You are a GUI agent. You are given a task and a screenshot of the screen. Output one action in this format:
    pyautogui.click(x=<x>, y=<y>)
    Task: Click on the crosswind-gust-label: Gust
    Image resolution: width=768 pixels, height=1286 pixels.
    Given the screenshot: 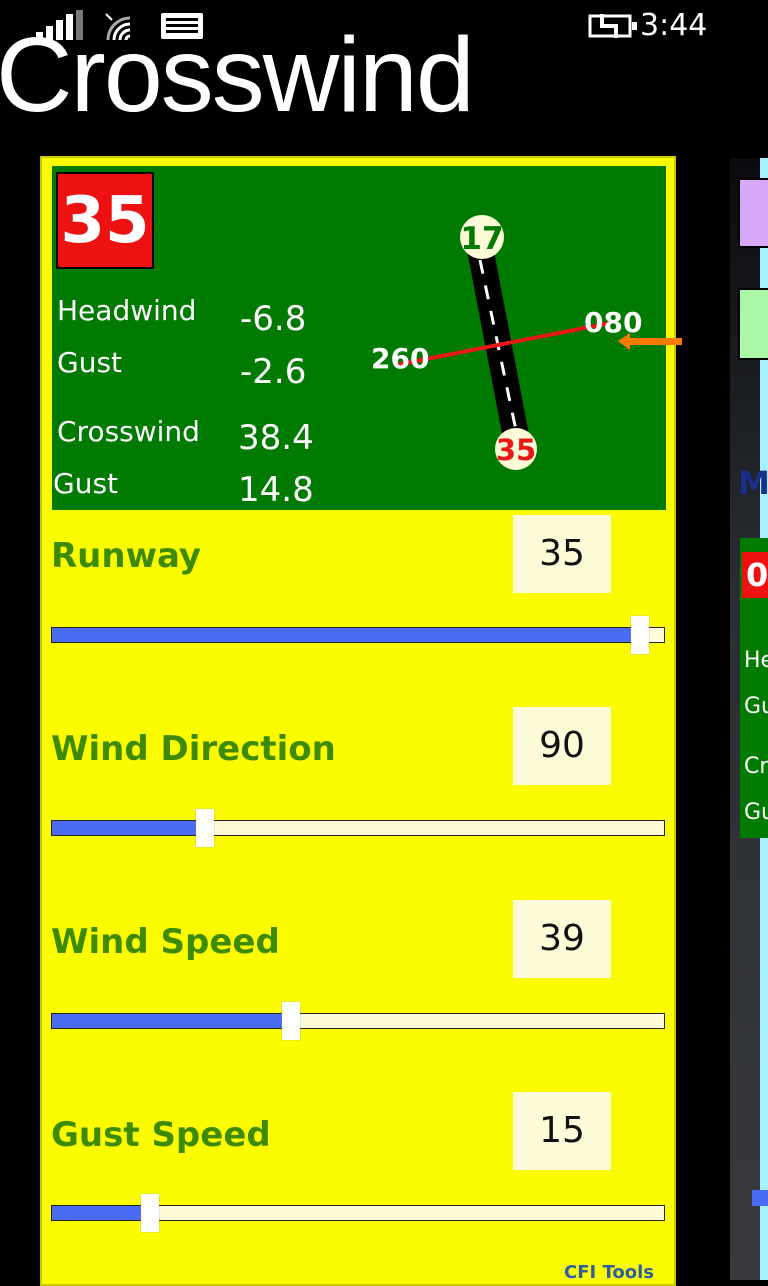 What is the action you would take?
    pyautogui.click(x=86, y=483)
    